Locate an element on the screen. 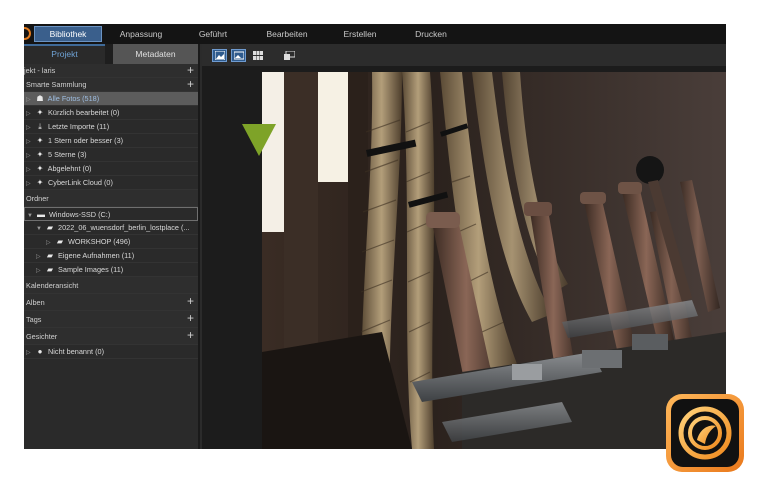 Image resolution: width=770 pixels, height=497 pixels. tab-projekt: Projekt is located at coordinates (65, 54).